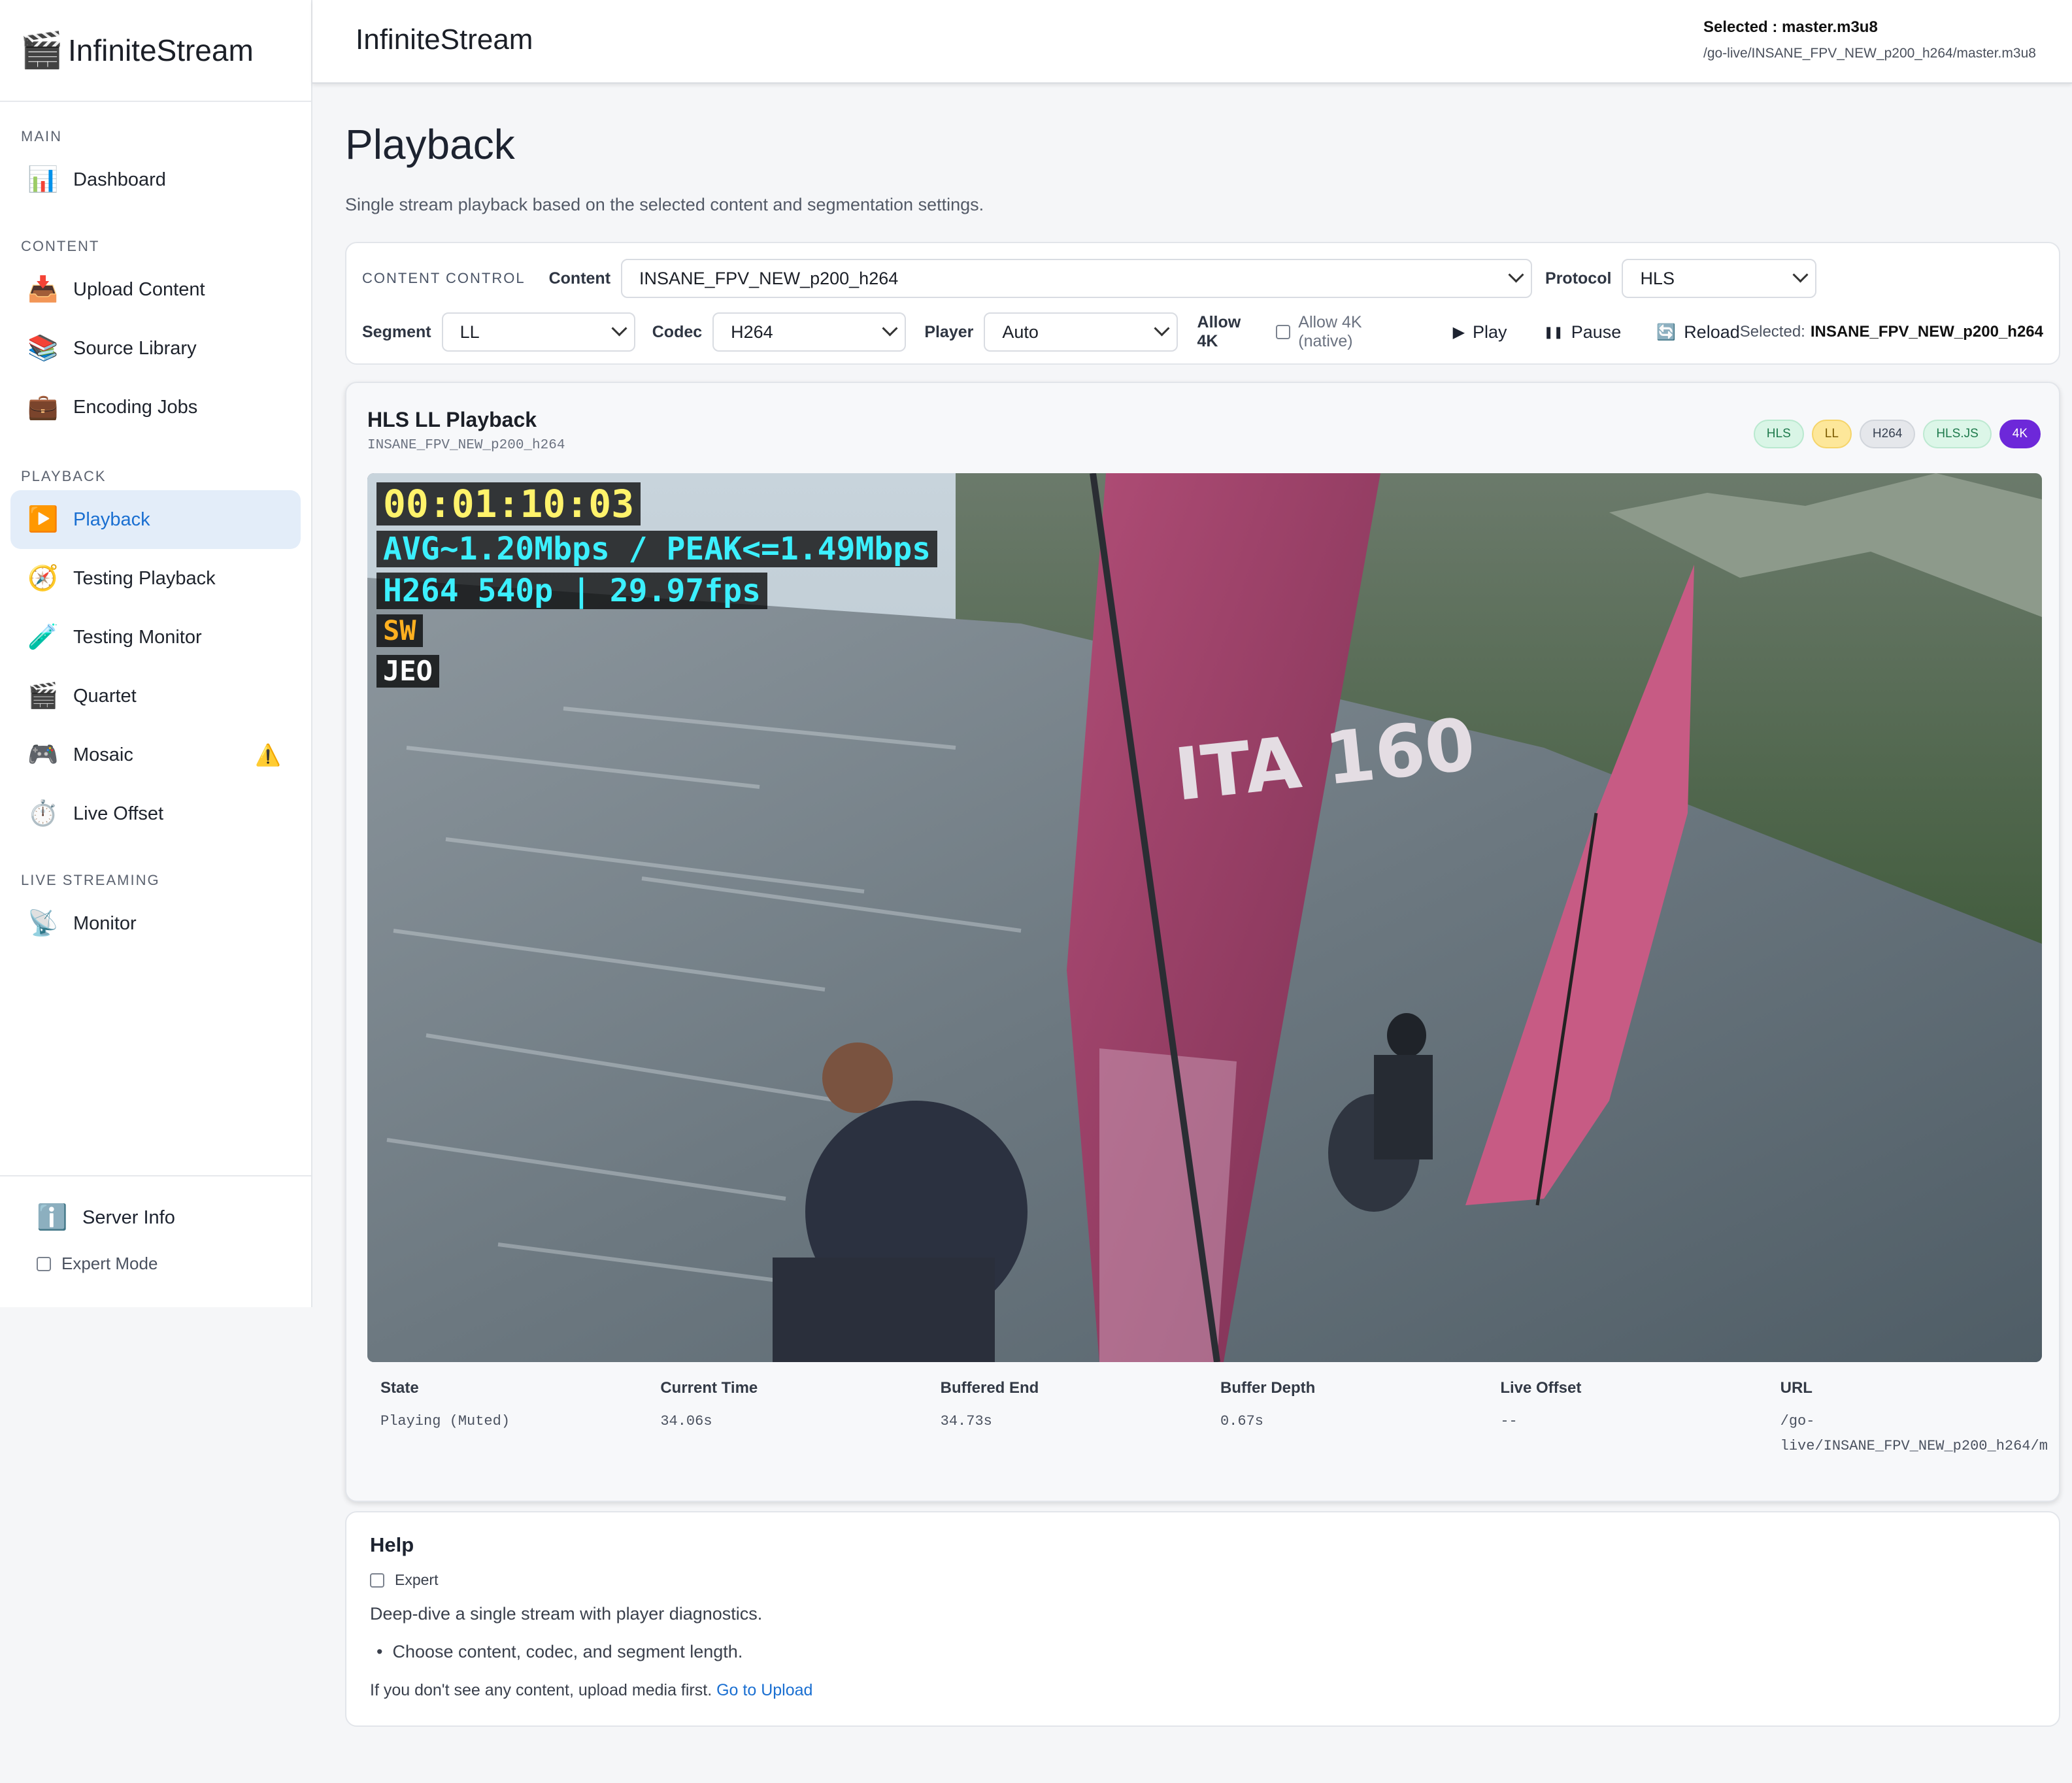 The width and height of the screenshot is (2072, 1783). I want to click on player-subtitle: INSANE_FPV_NEW_p200_h264, so click(466, 445).